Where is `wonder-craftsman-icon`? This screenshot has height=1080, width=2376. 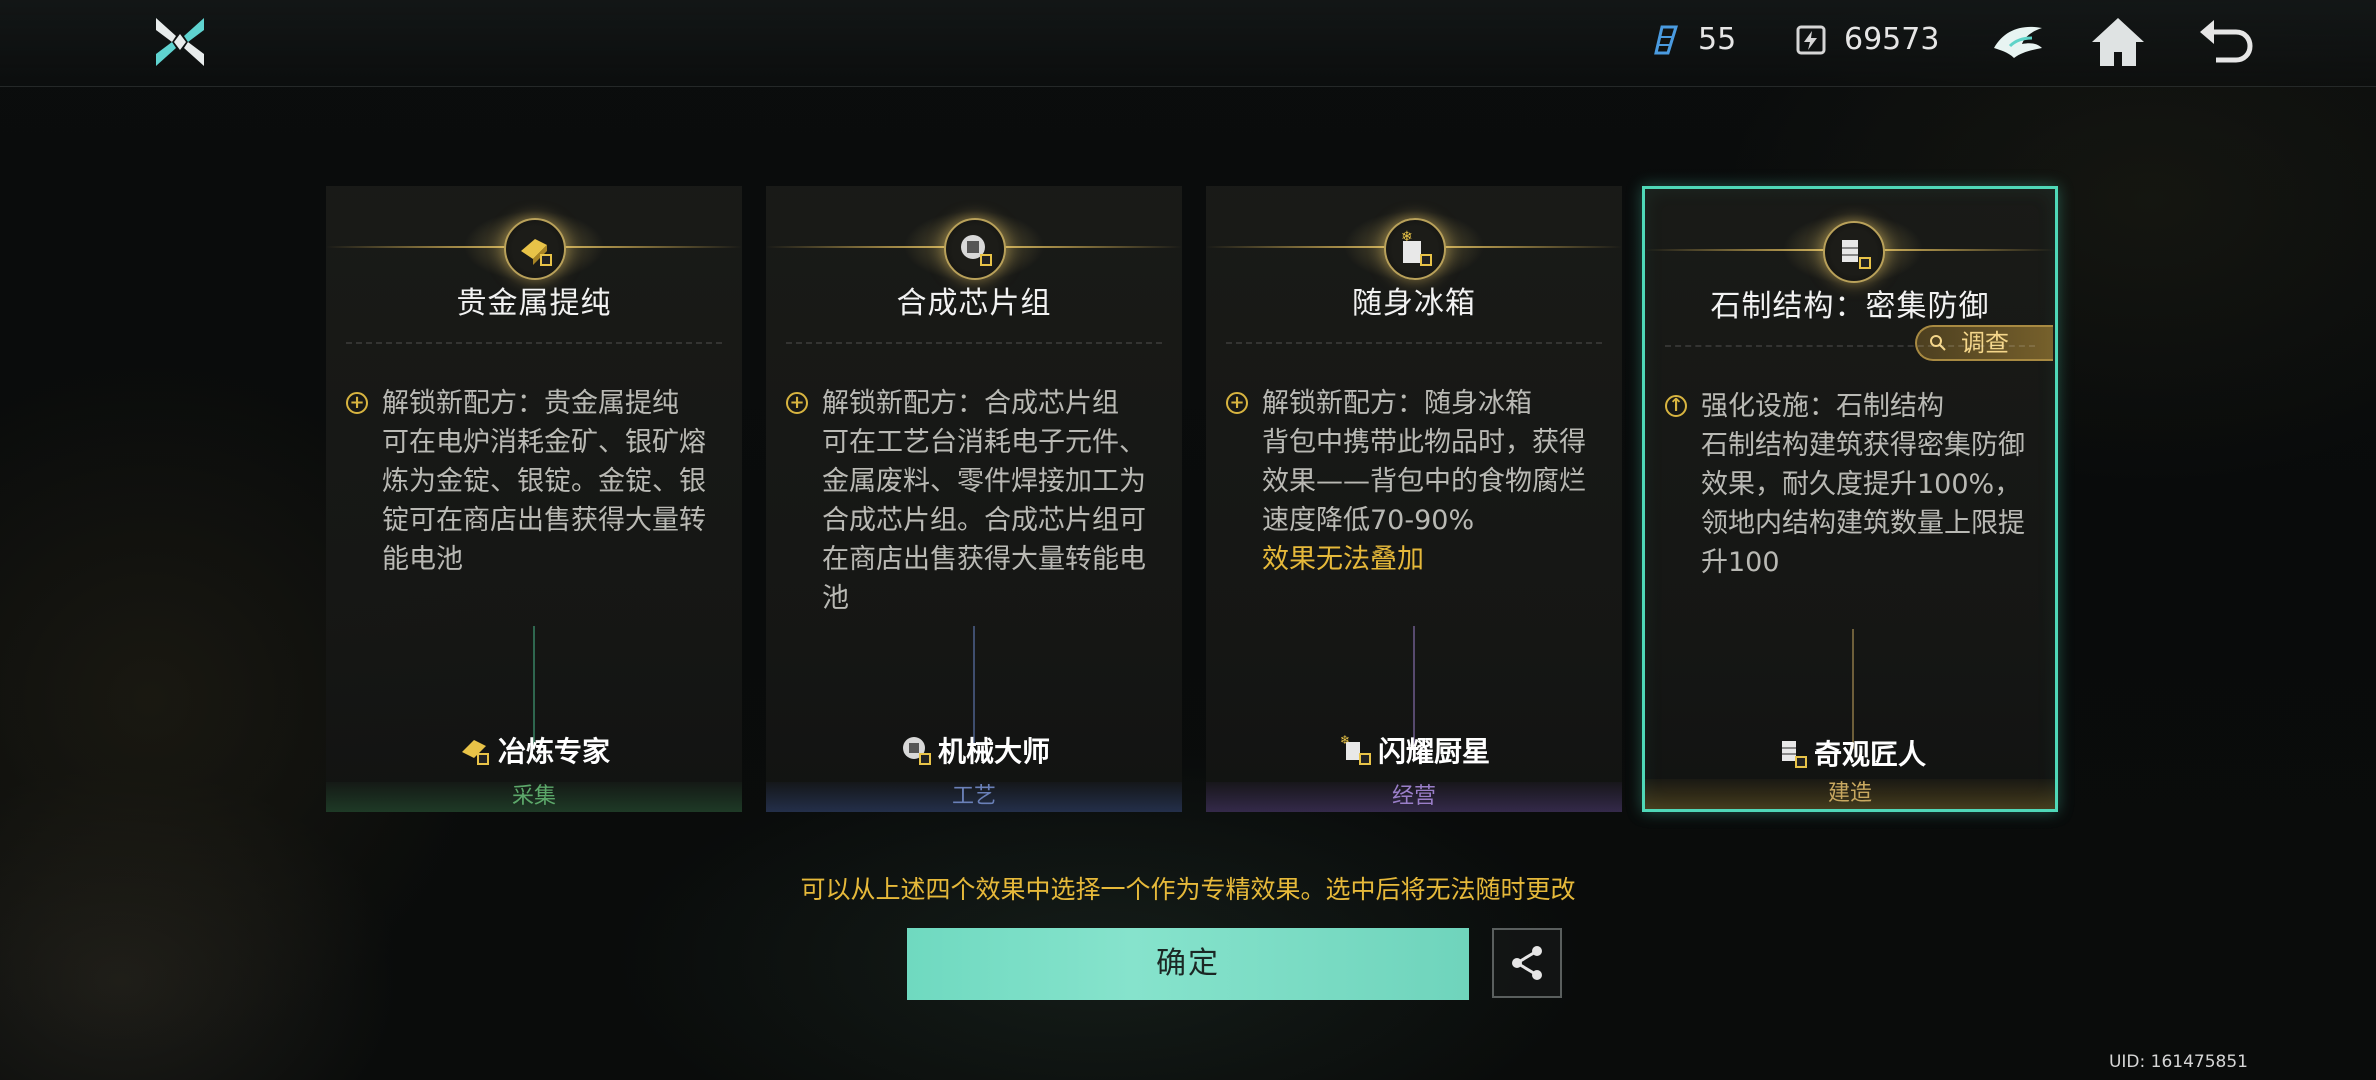 wonder-craftsman-icon is located at coordinates (1794, 754).